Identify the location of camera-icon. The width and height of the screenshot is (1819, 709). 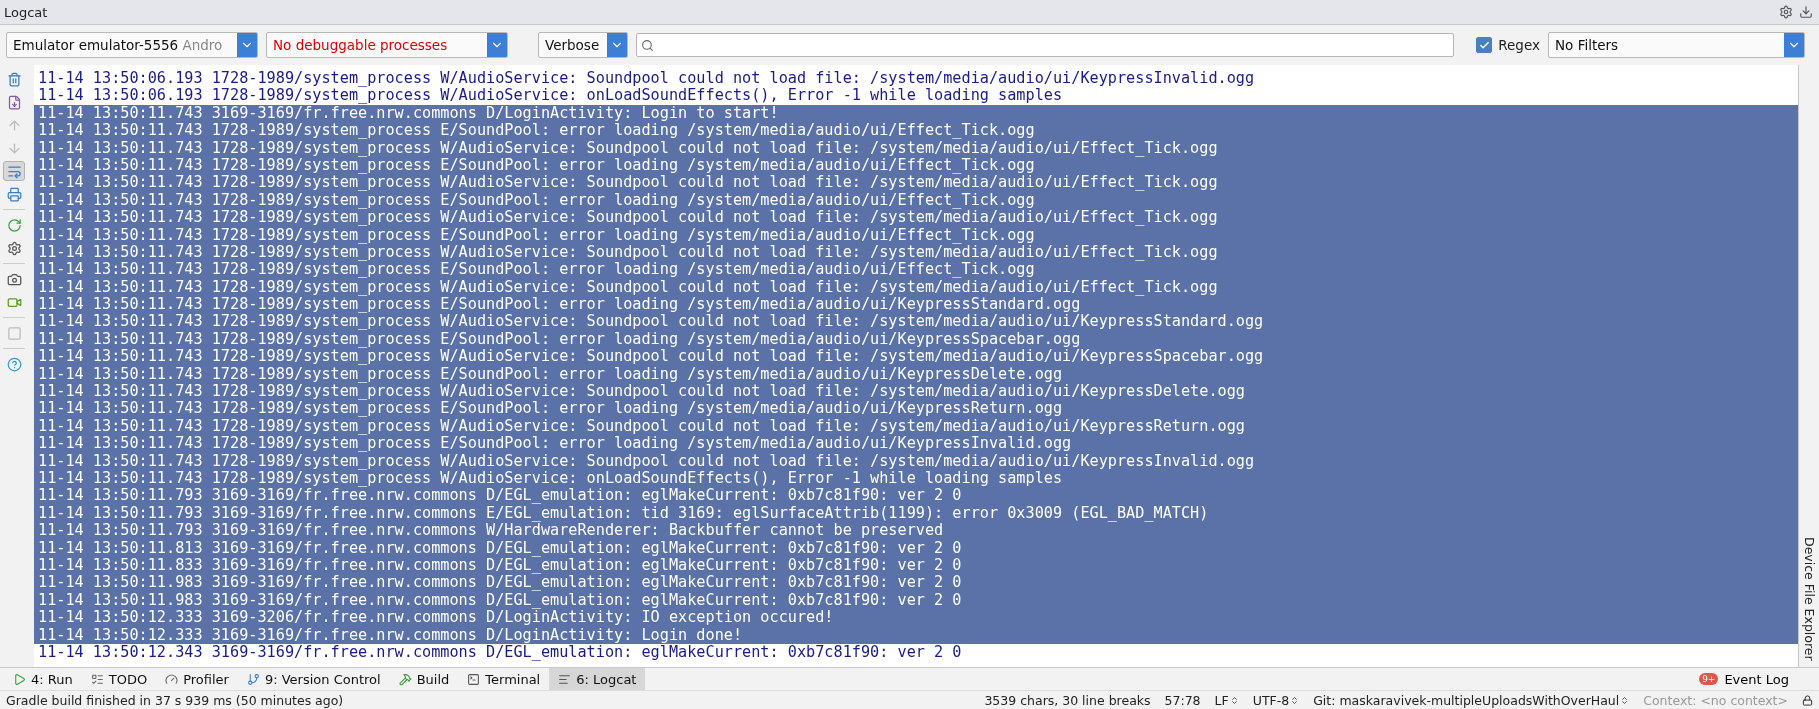
(14, 279).